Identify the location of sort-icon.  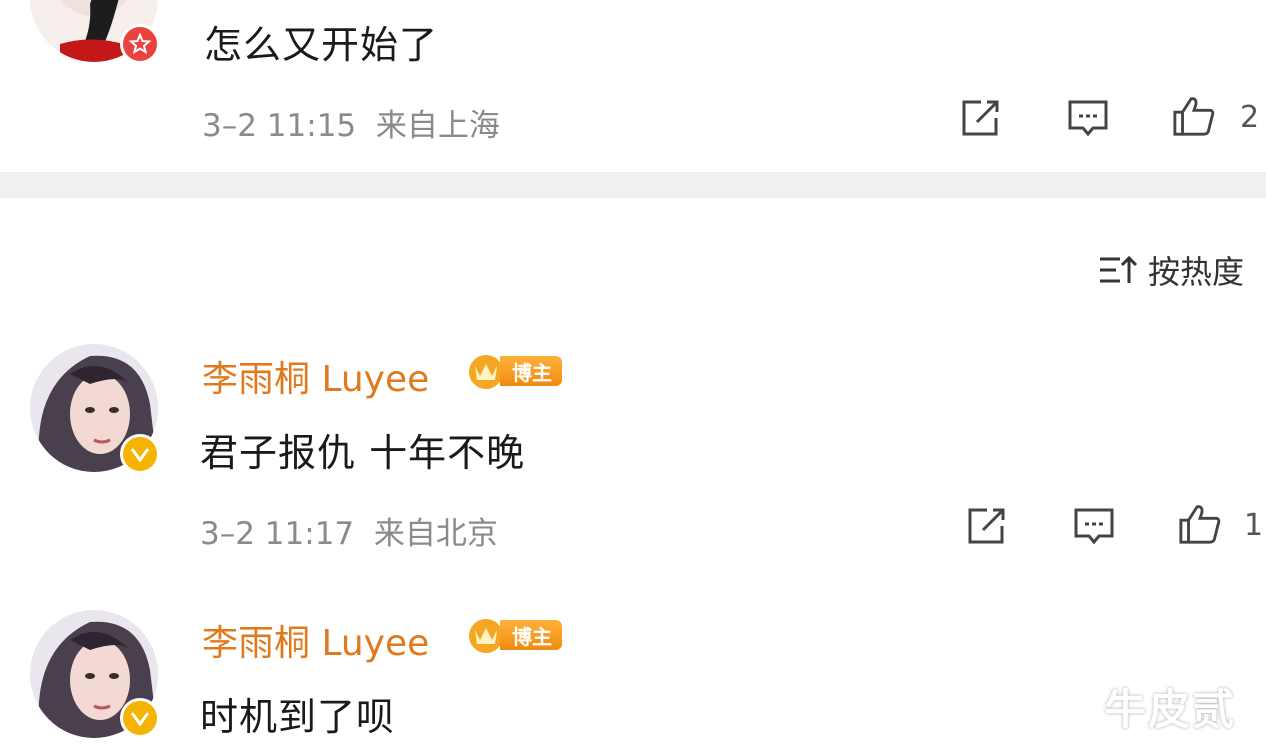
(1119, 269).